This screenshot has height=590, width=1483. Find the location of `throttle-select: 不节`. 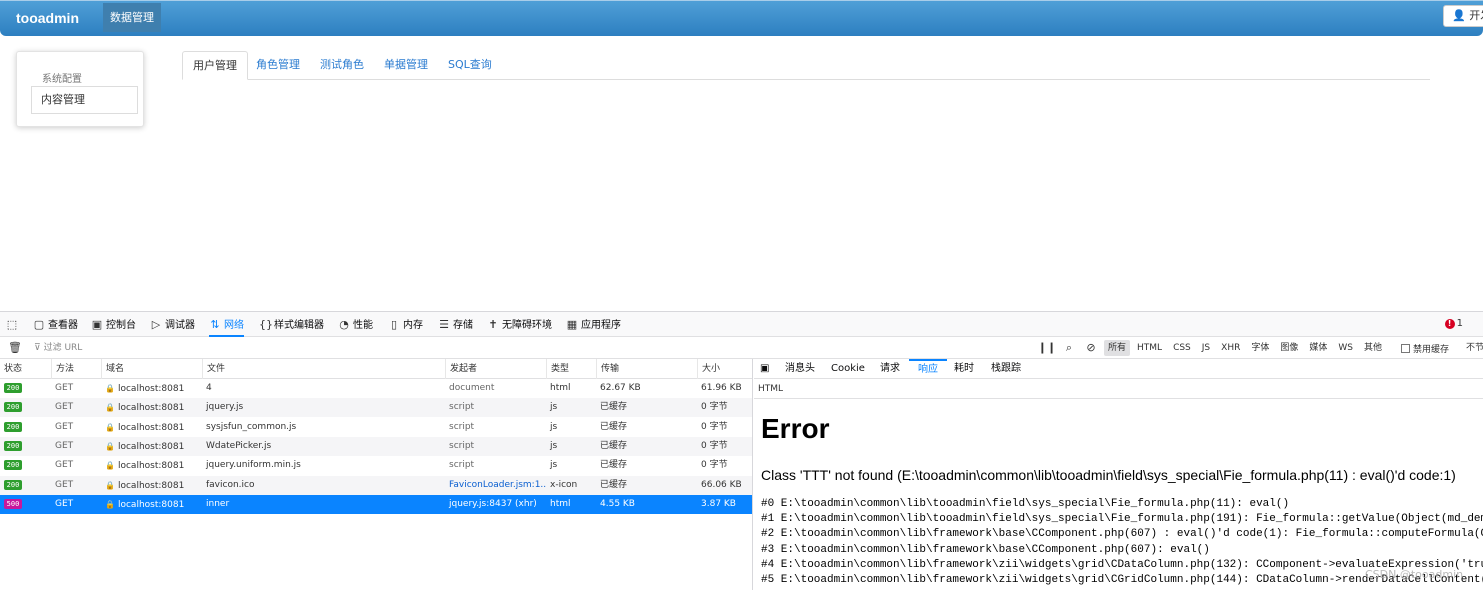

throttle-select: 不节 is located at coordinates (1474, 348).